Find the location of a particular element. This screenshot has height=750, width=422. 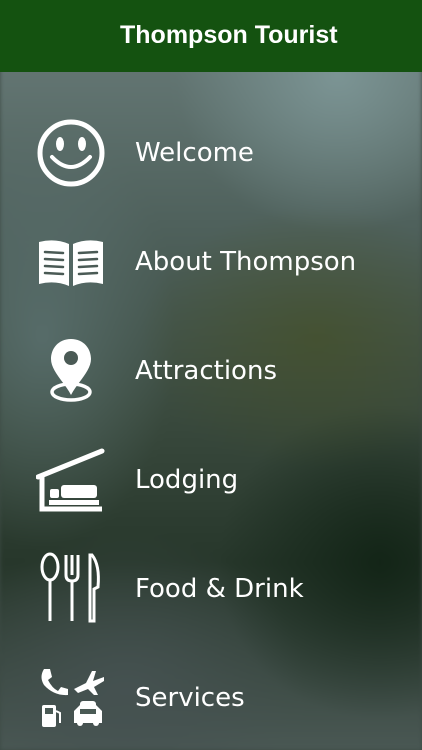

menu-label-about-thompson: About Thompson is located at coordinates (246, 261).